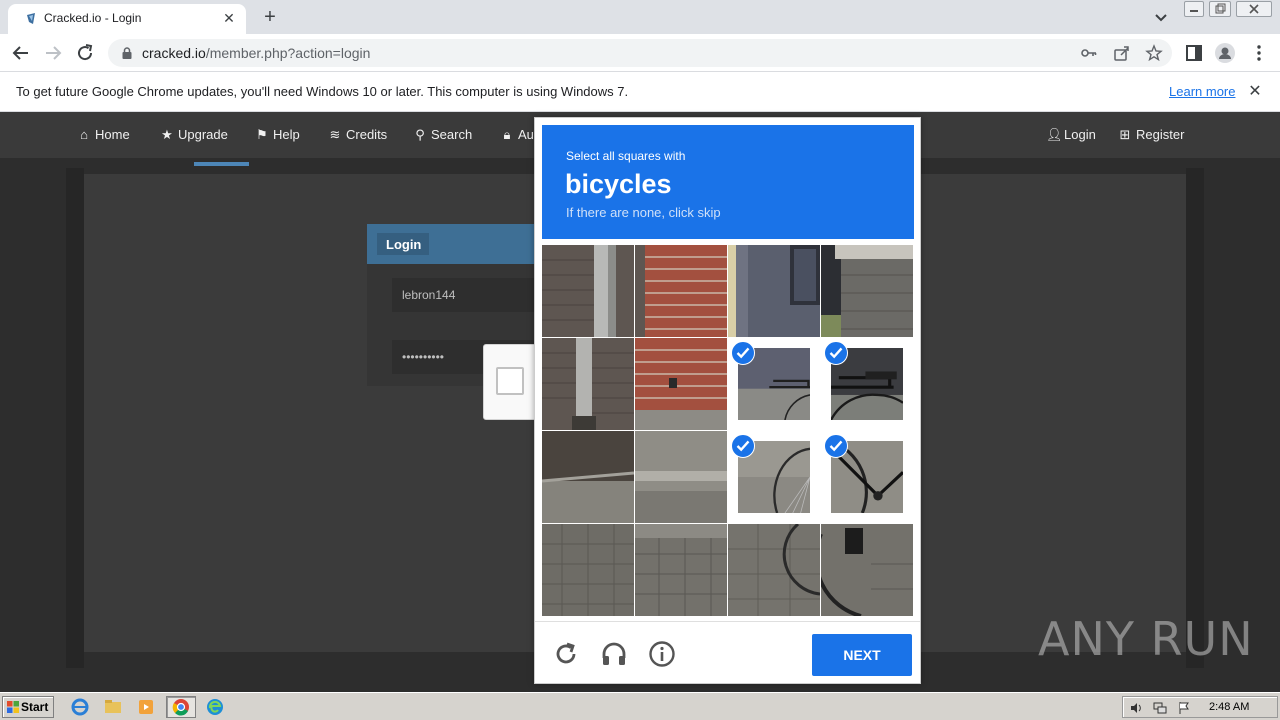 The image size is (1280, 720). What do you see at coordinates (194, 135) in the screenshot?
I see `nav-upgrade: ★ Upgrade` at bounding box center [194, 135].